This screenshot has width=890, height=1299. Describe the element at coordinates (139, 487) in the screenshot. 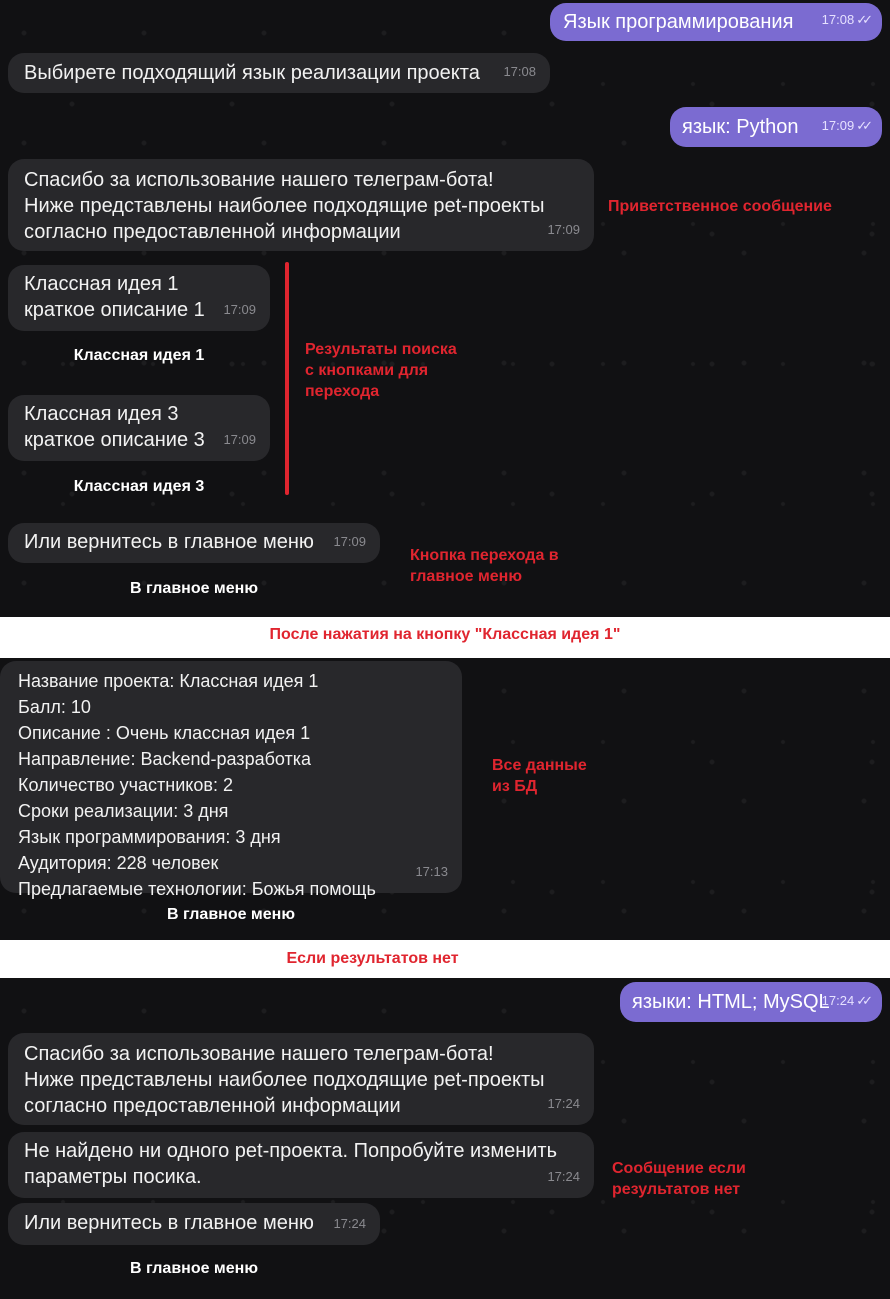

I see `result-3-inline-button: Классная идея 3` at that location.